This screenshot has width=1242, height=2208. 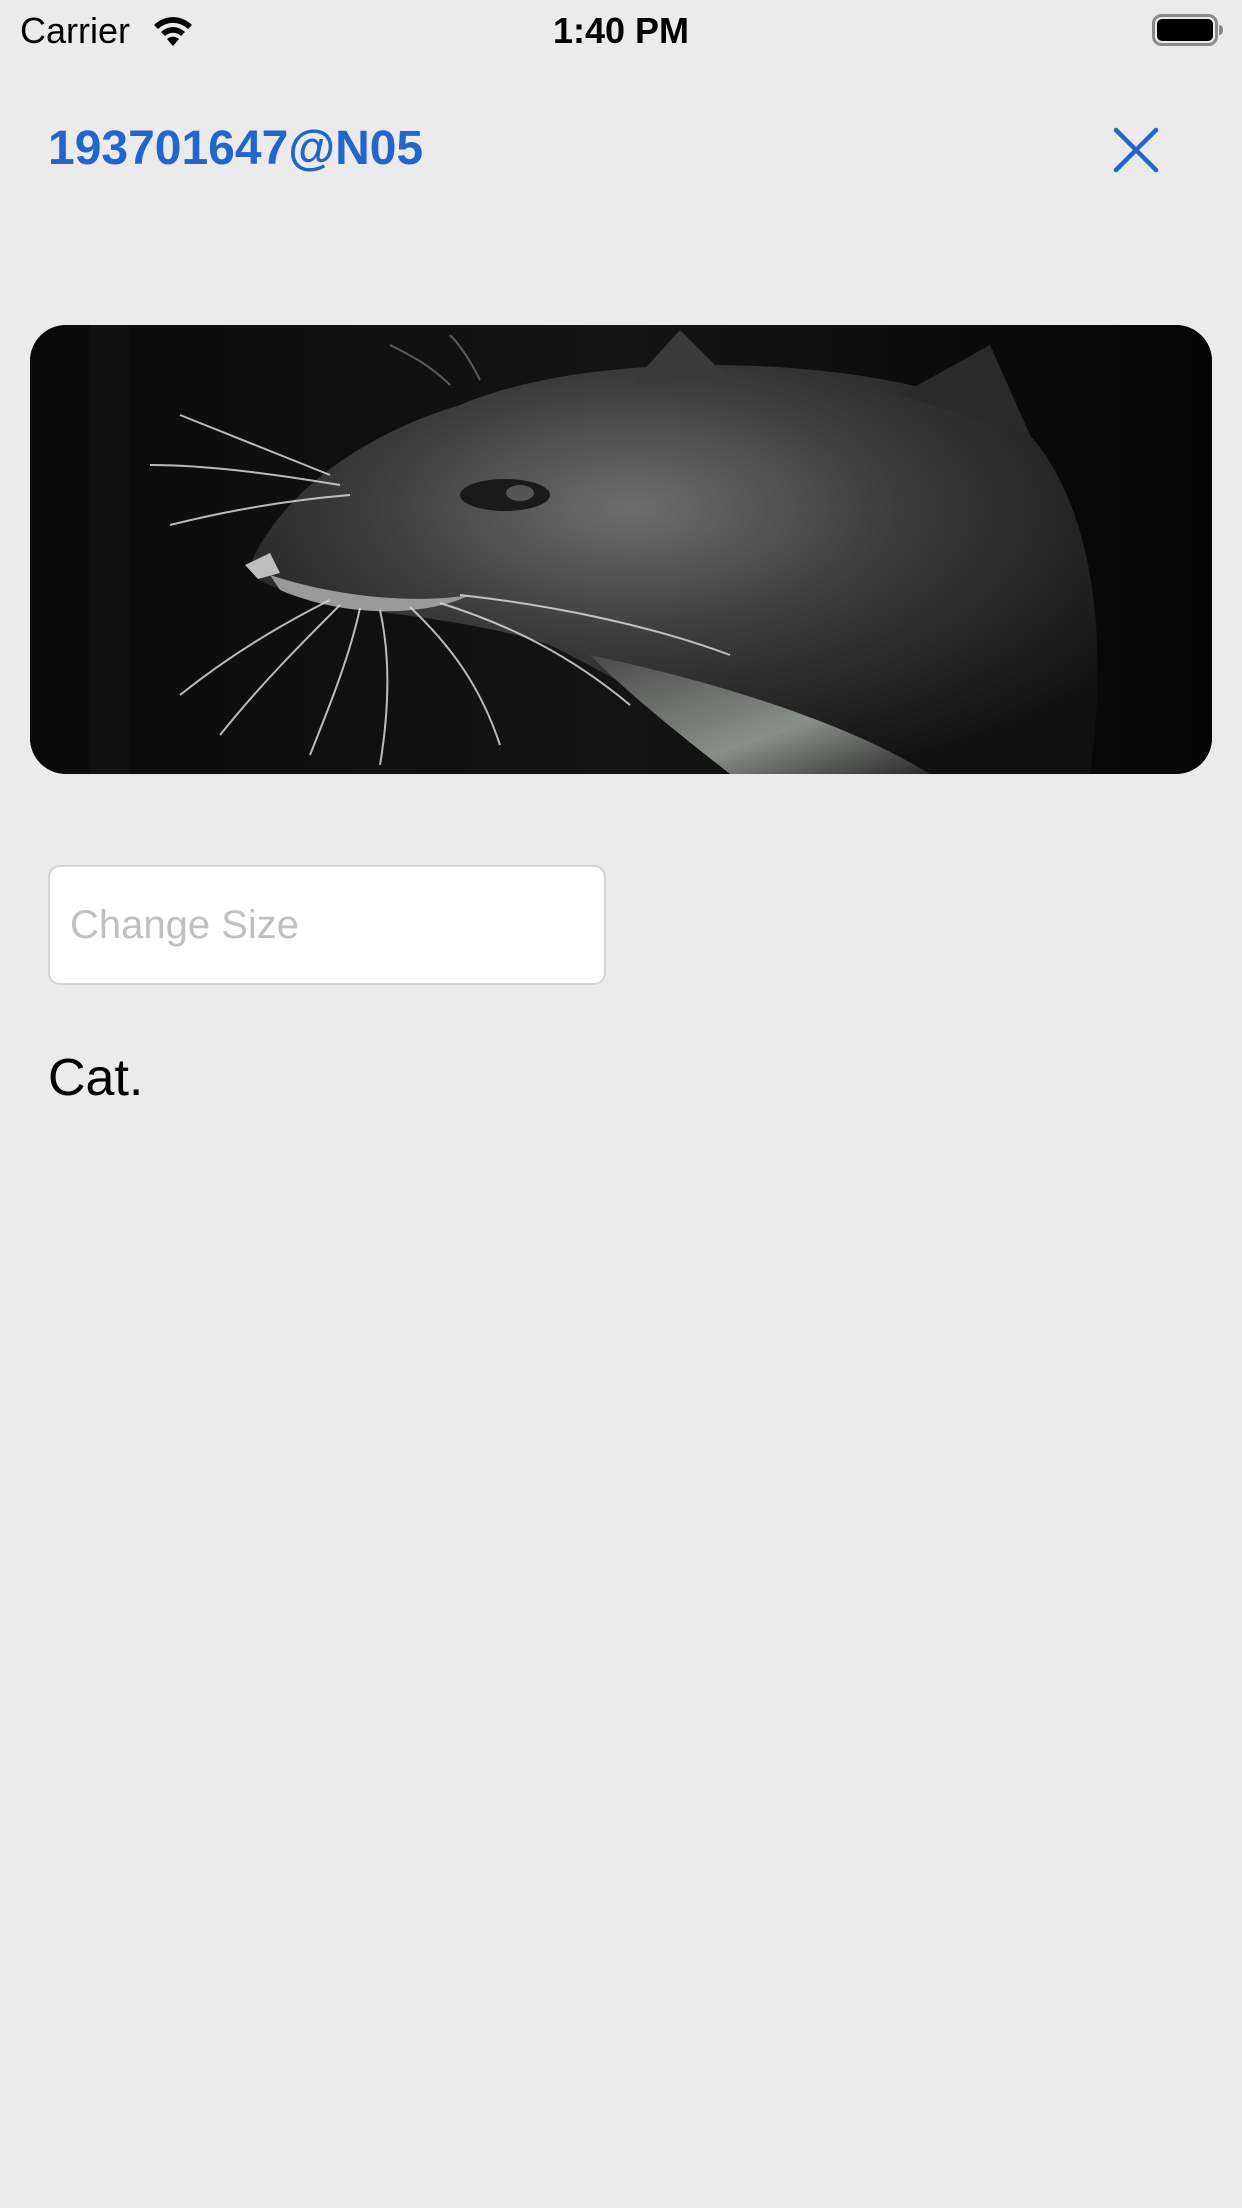 I want to click on page-title: 193701647@N05, so click(x=236, y=148).